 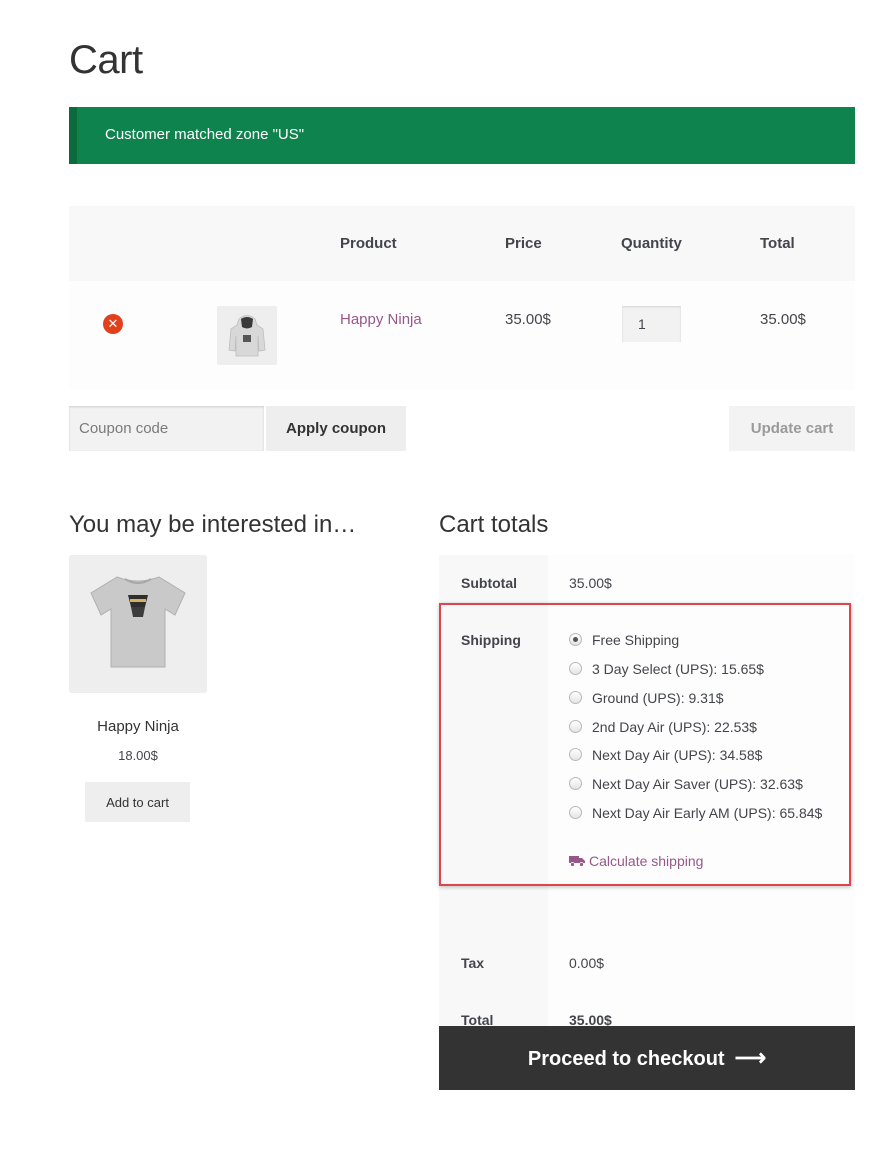 I want to click on hoodie-icon, so click(x=247, y=335).